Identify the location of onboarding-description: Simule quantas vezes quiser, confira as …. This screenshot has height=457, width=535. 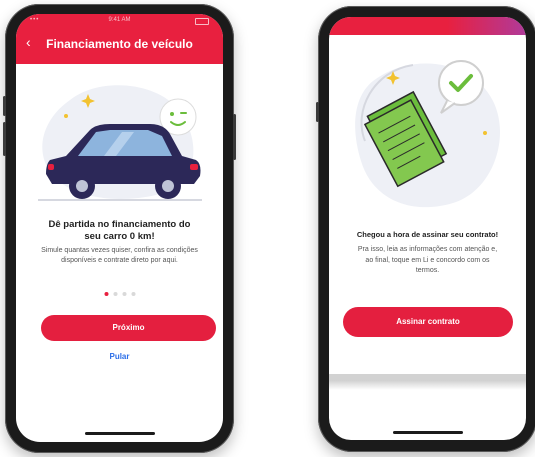
(119, 255).